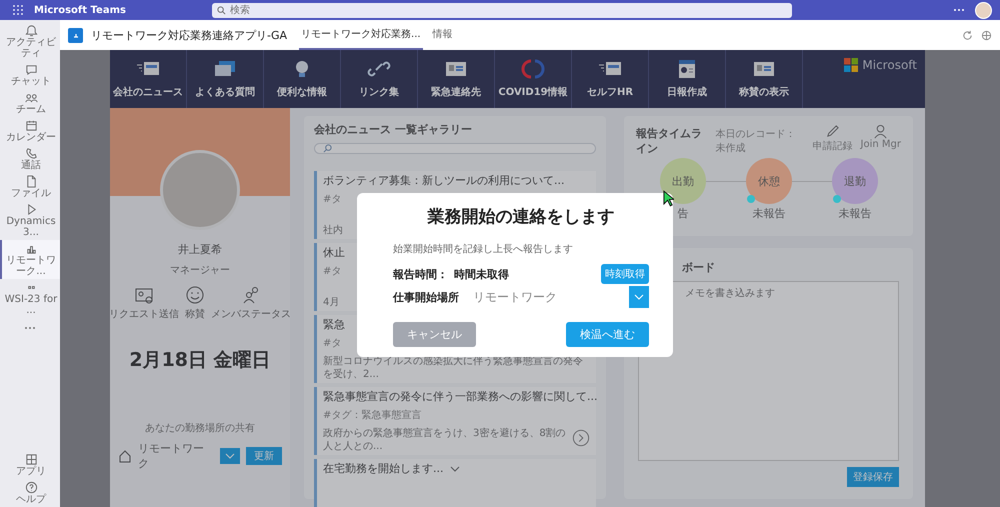  I want to click on field-label: 報告時間：, so click(420, 274).